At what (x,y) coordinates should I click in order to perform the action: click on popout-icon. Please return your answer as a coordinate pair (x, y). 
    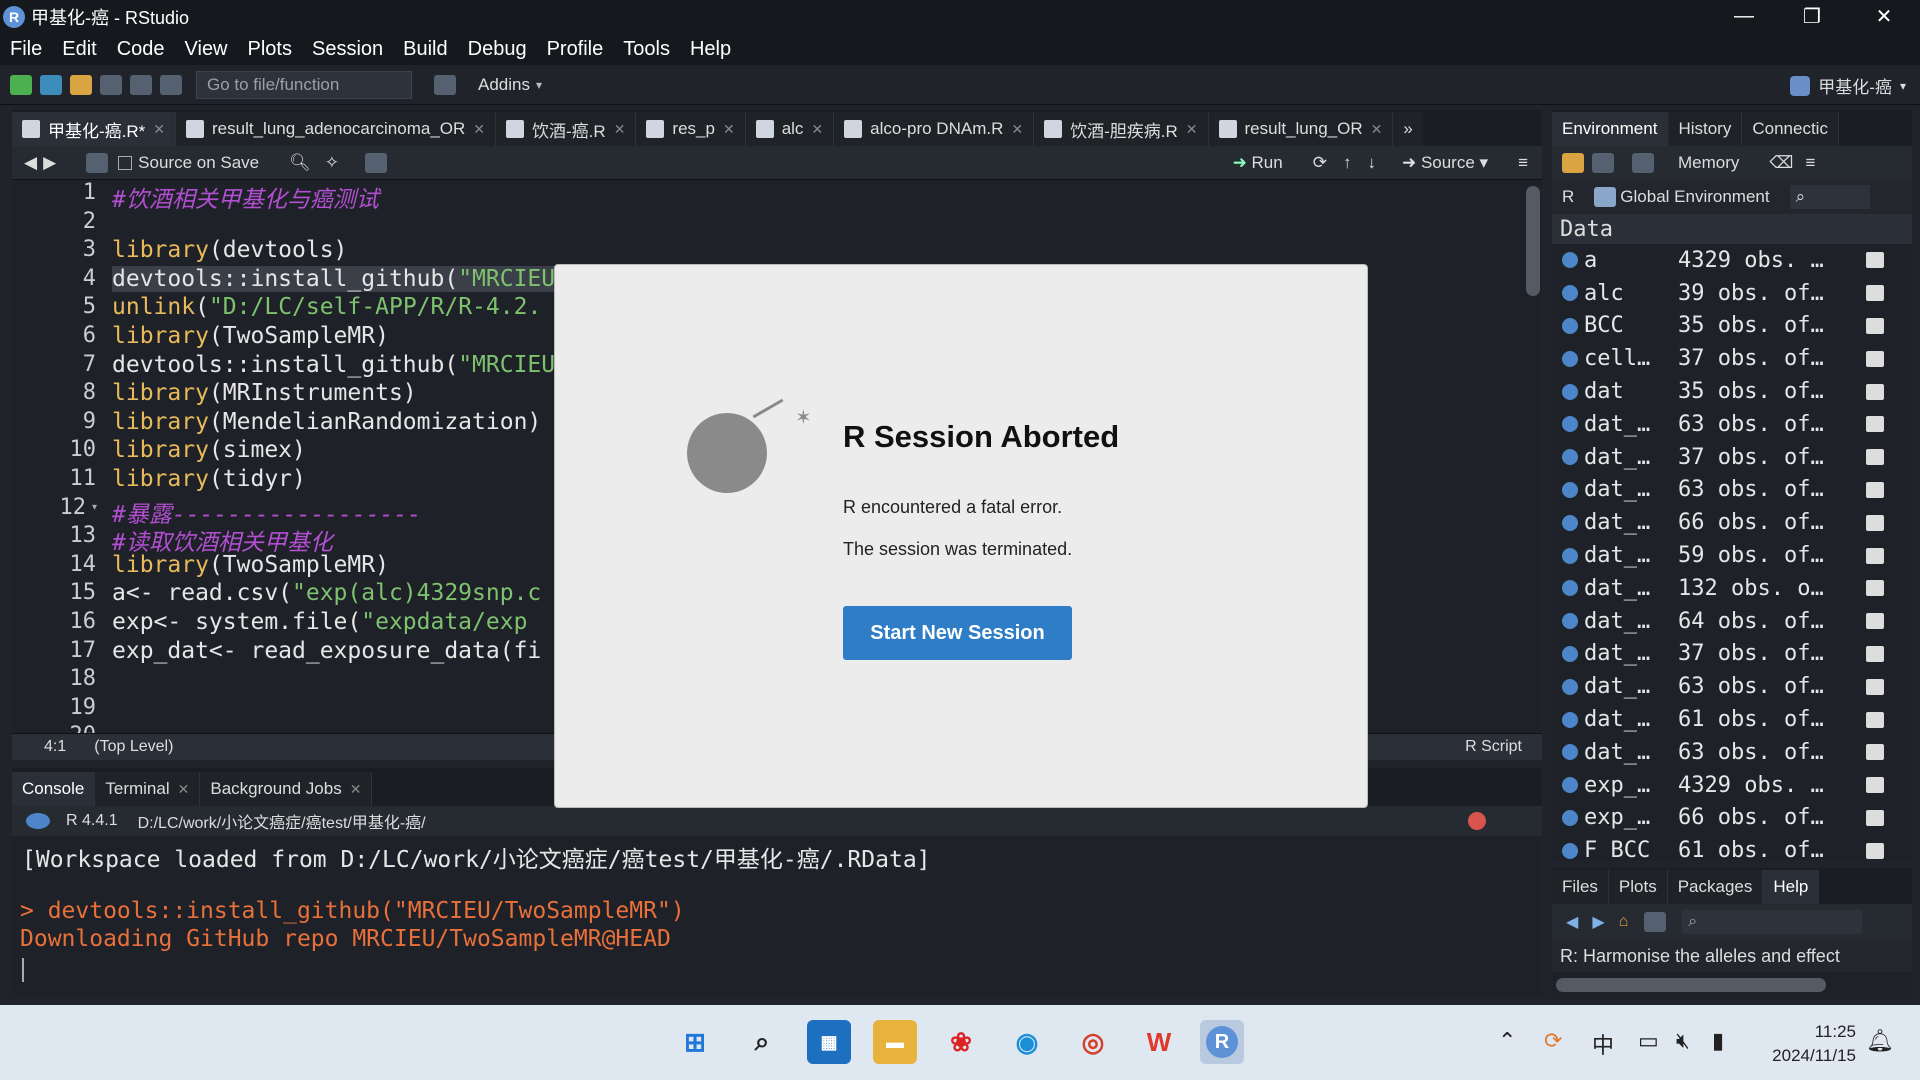
    Looking at the image, I should click on (1655, 922).